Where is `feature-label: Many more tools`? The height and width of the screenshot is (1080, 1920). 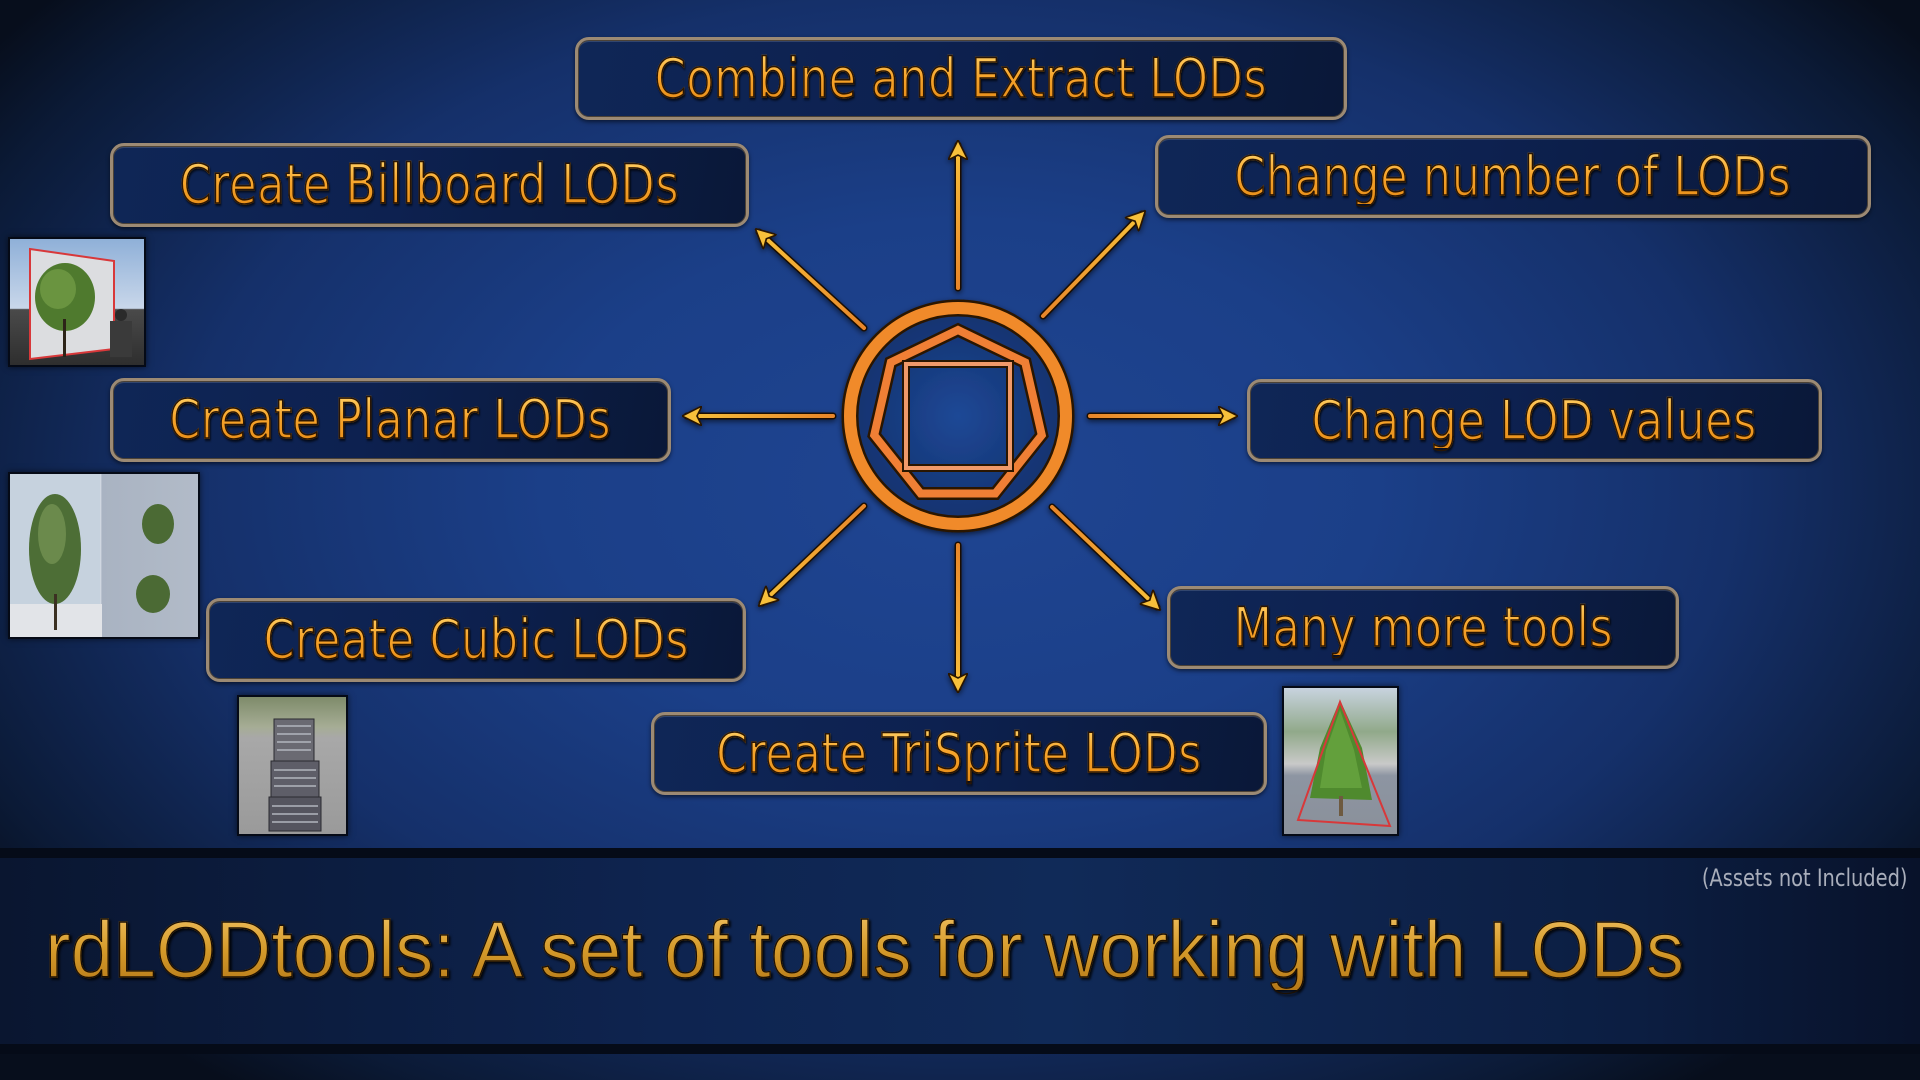 feature-label: Many more tools is located at coordinates (1422, 627).